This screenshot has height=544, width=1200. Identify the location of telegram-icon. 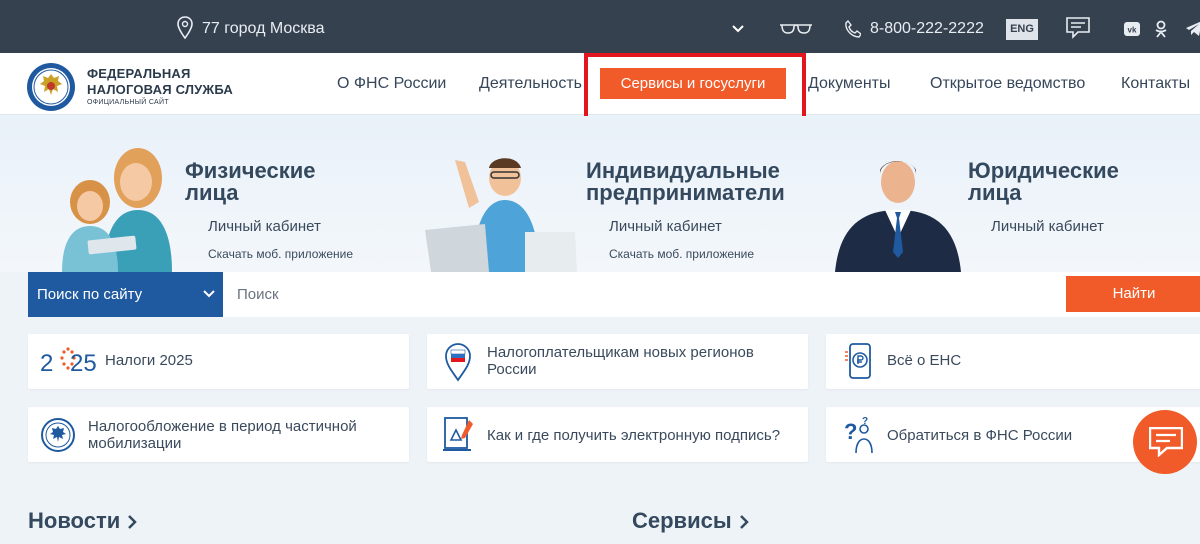
(1192, 29).